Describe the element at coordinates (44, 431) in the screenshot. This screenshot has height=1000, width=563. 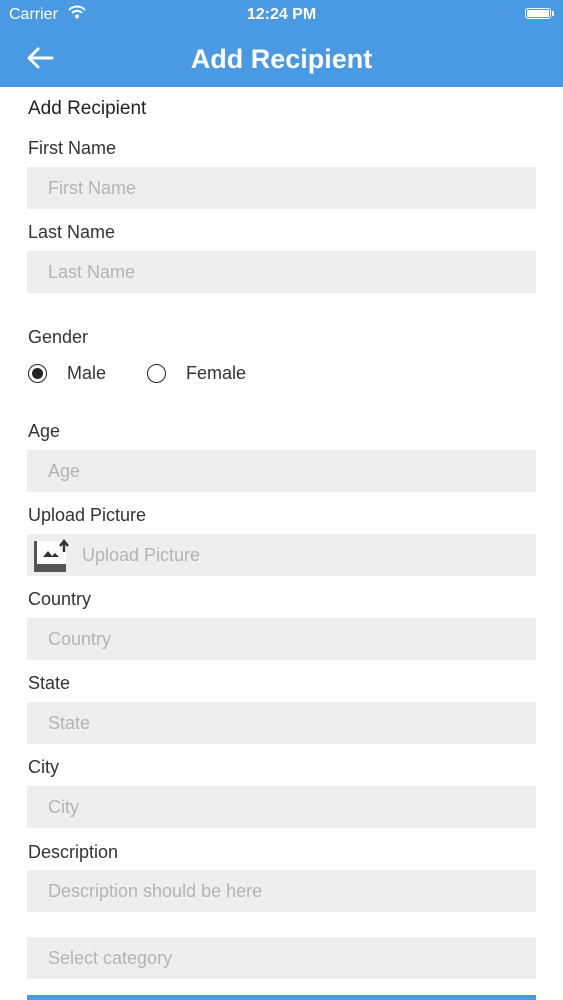
I see `age-label: Age` at that location.